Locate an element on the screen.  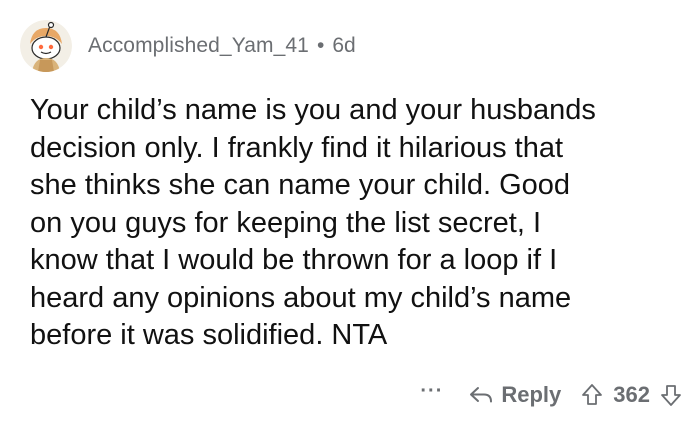
vote-controls: 362 is located at coordinates (631, 395).